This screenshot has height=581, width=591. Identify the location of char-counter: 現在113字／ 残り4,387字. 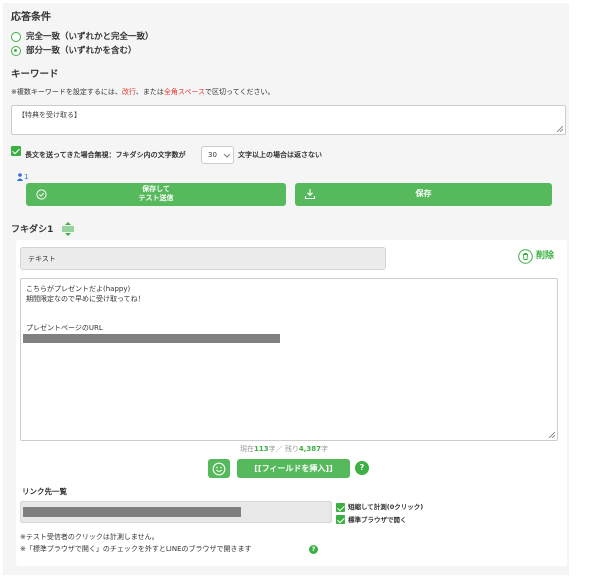
(284, 449).